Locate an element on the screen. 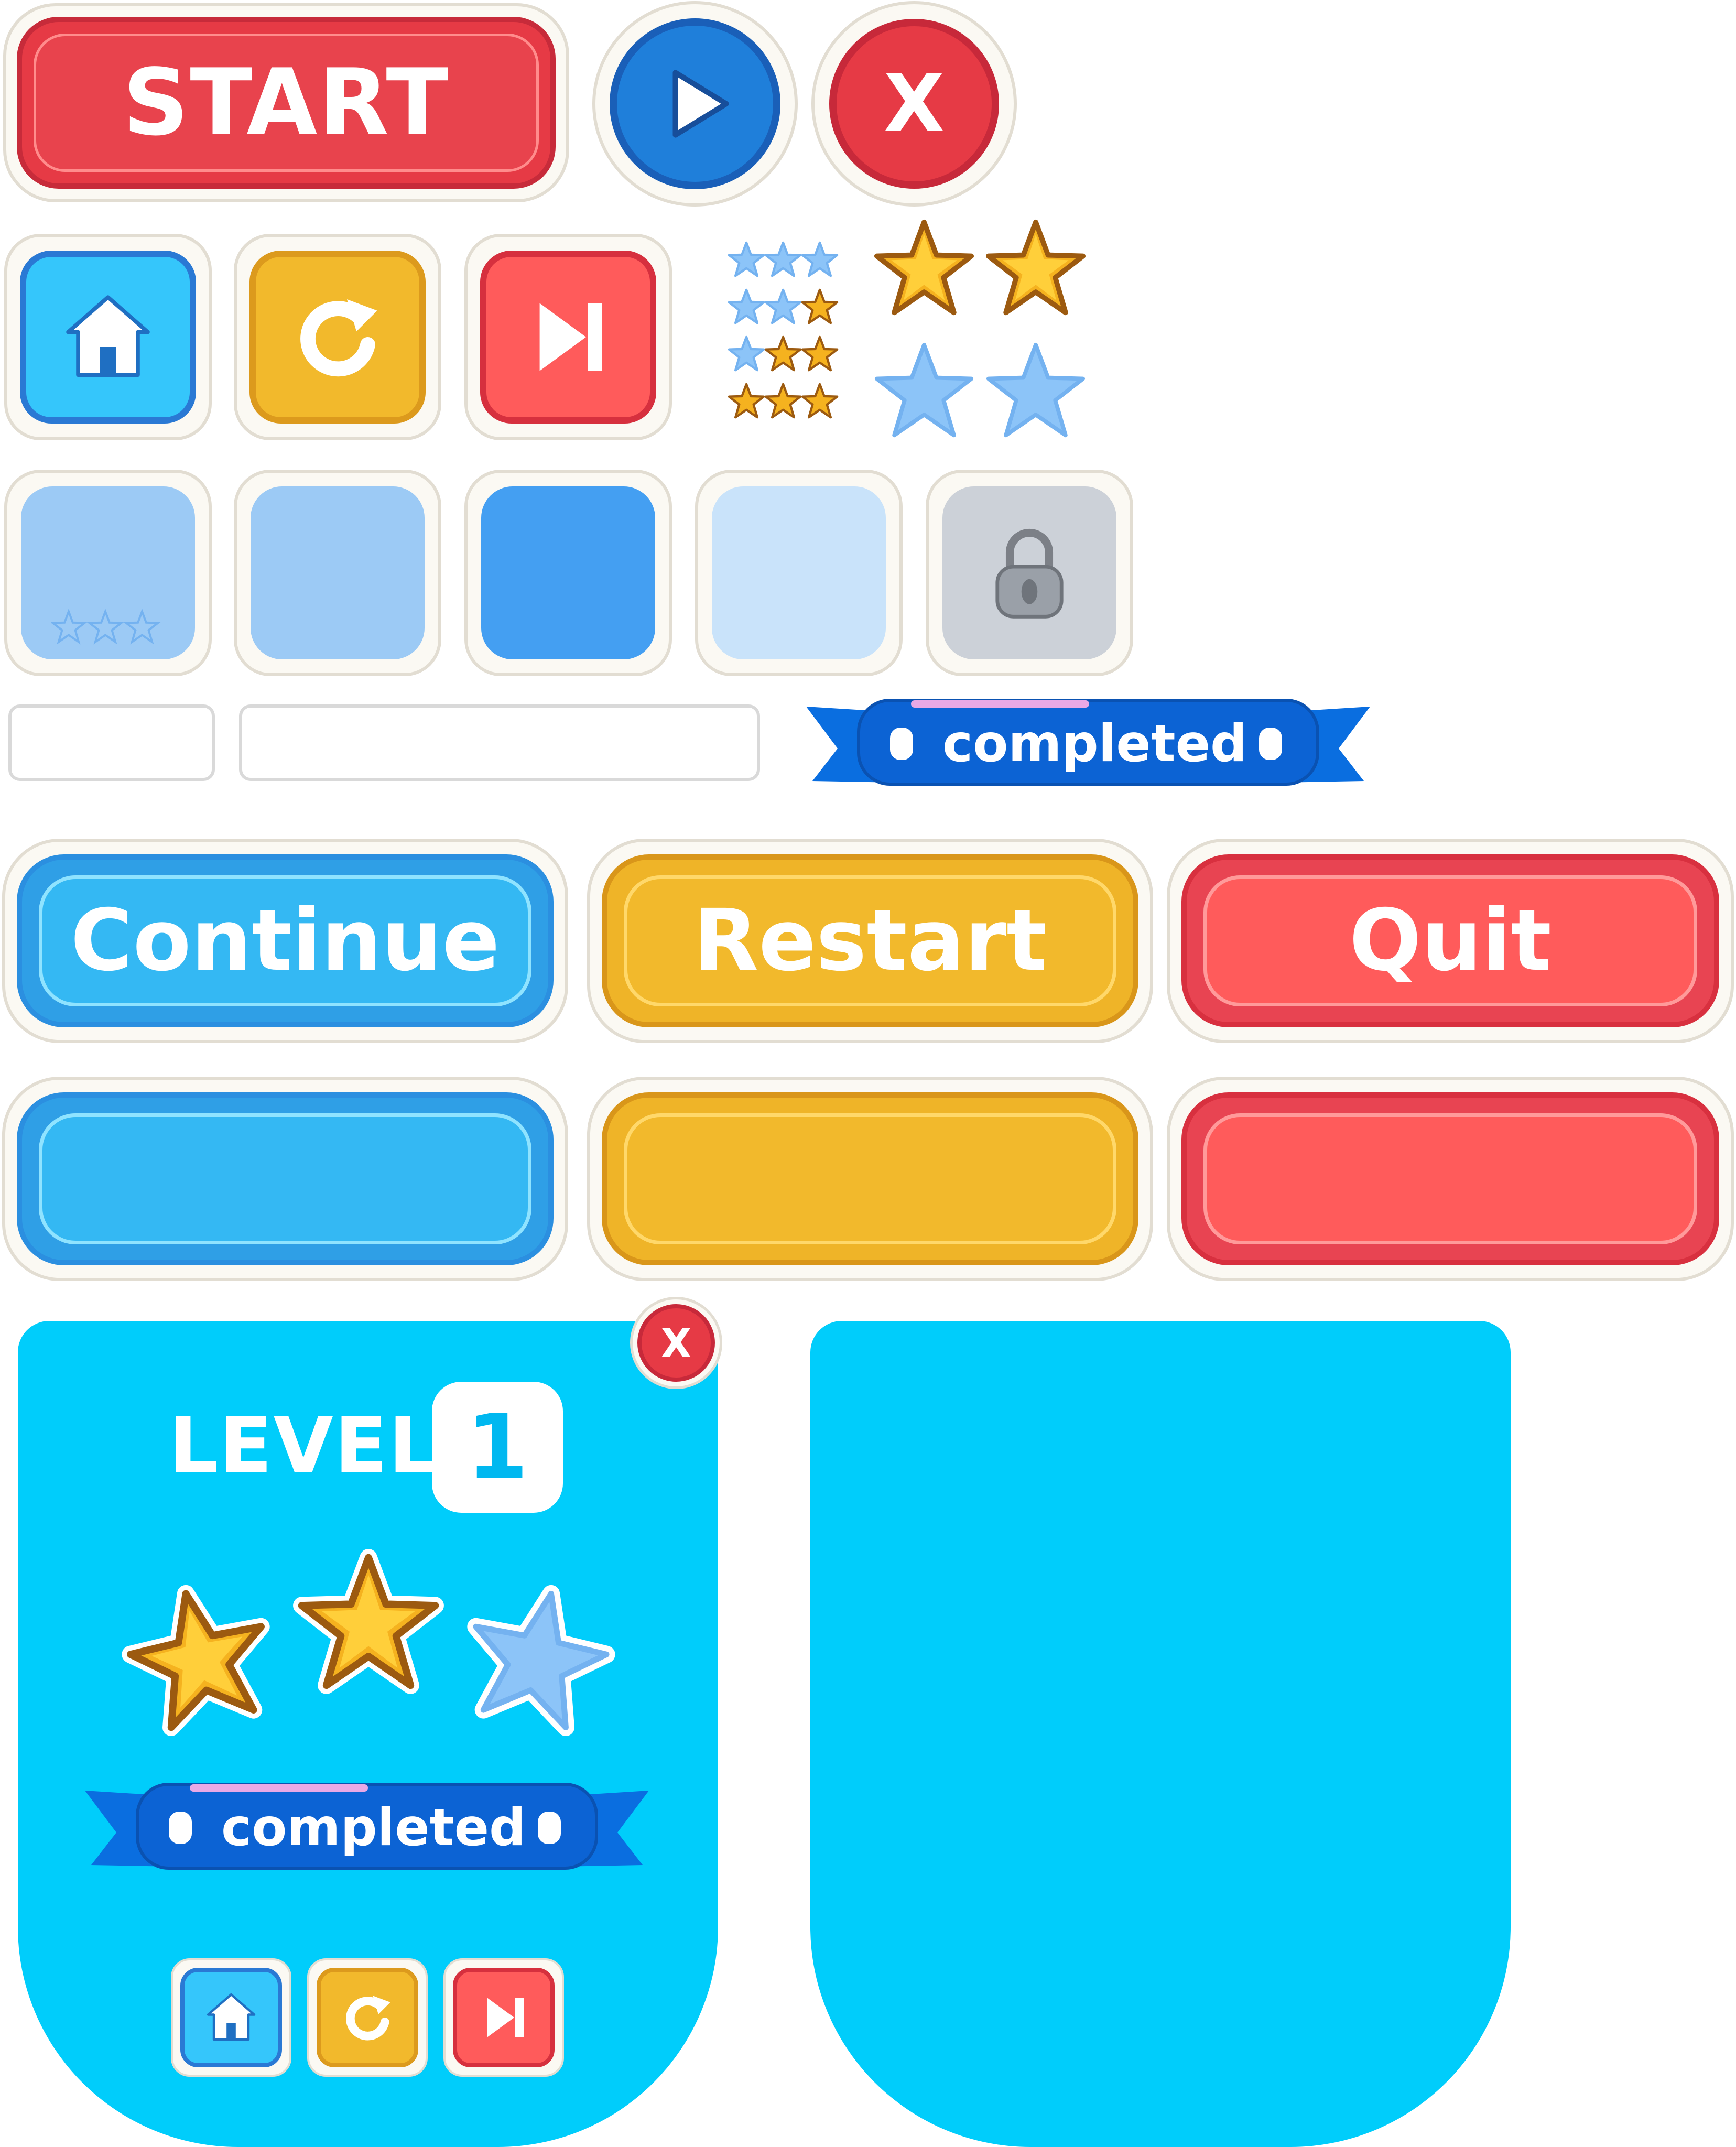  panel-home-button is located at coordinates (231, 2018).